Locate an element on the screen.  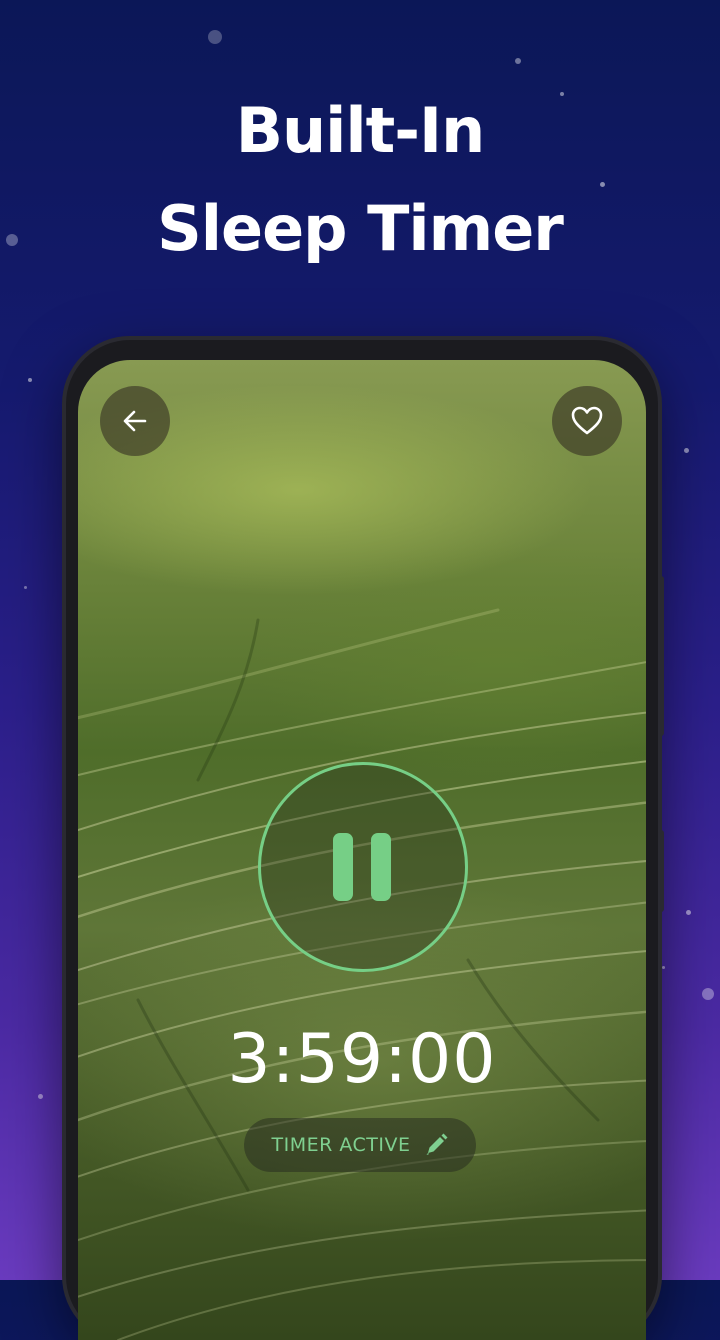
timer-status-button: TIMER ACTIVE is located at coordinates (360, 1145).